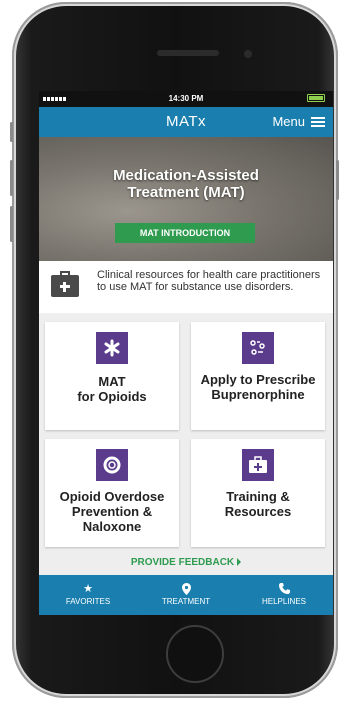  What do you see at coordinates (188, 53) in the screenshot?
I see `earpiece-speaker` at bounding box center [188, 53].